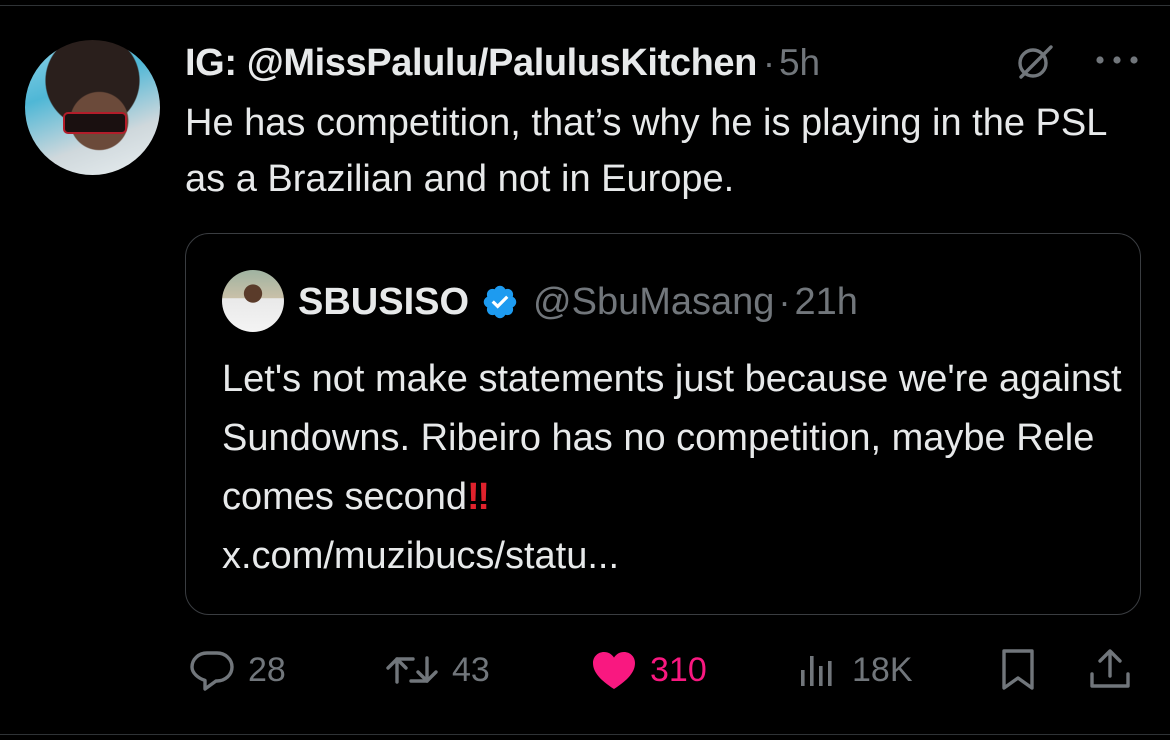 This screenshot has width=1170, height=740. Describe the element at coordinates (653, 302) in the screenshot. I see `quoted-author-handle: @SbuMasang` at that location.